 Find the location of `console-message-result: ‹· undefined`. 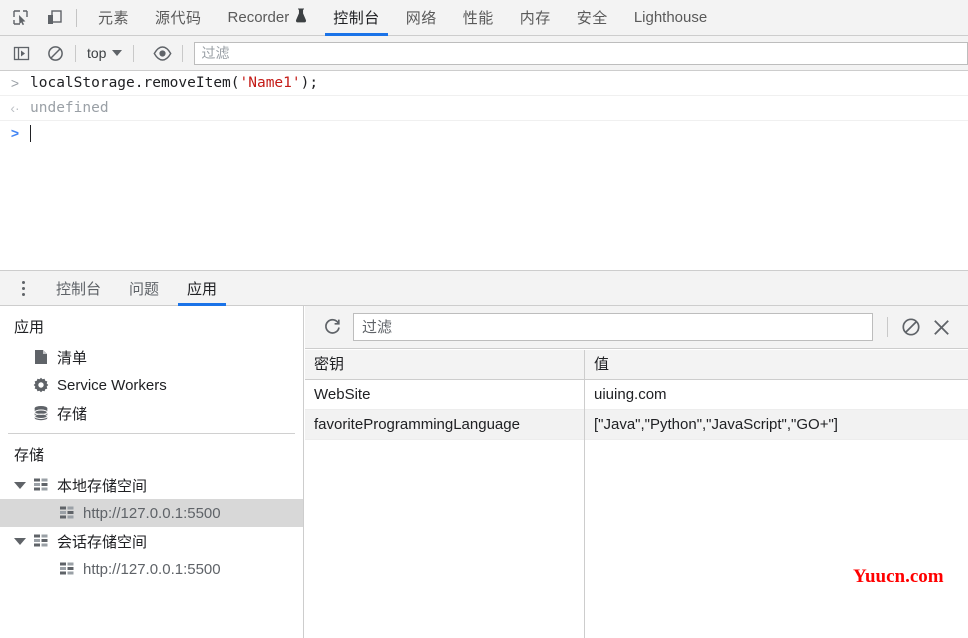

console-message-result: ‹· undefined is located at coordinates (484, 108).